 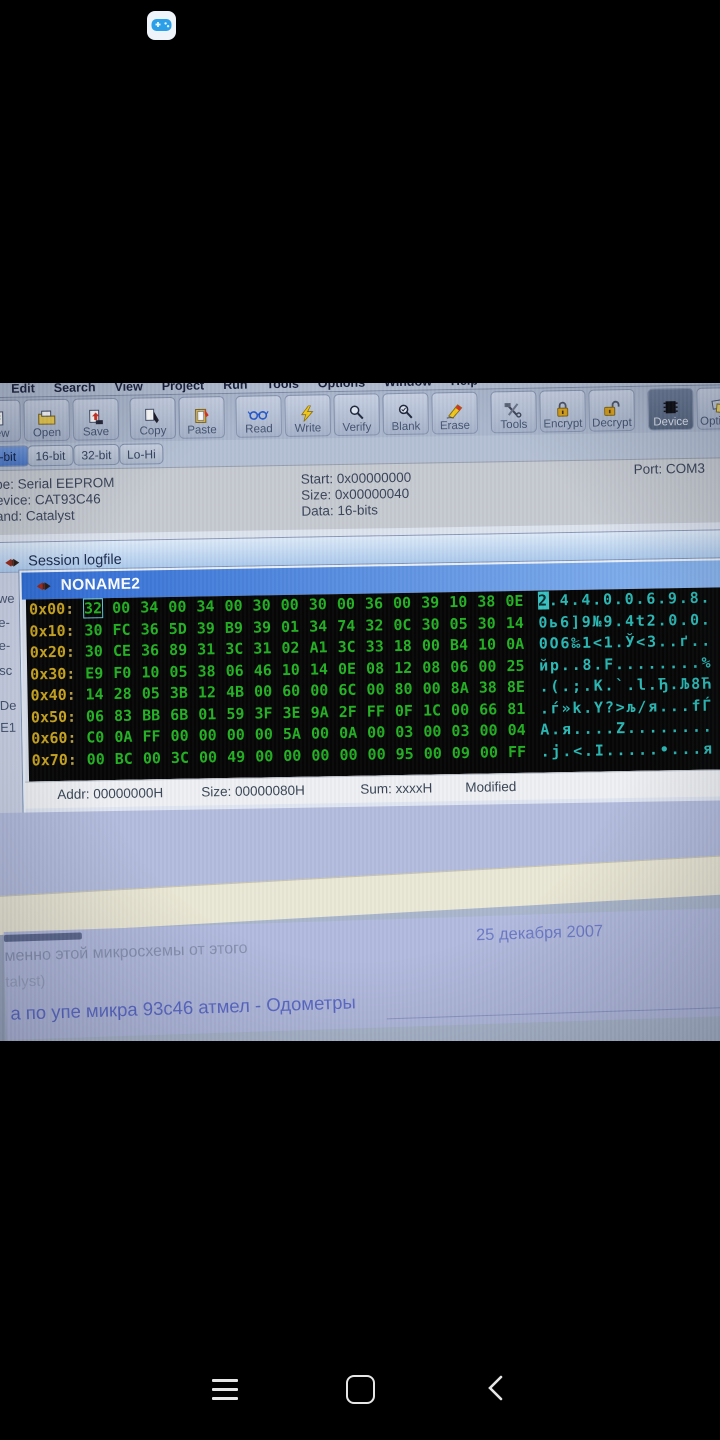 What do you see at coordinates (161, 25) in the screenshot?
I see `game-mode-icon` at bounding box center [161, 25].